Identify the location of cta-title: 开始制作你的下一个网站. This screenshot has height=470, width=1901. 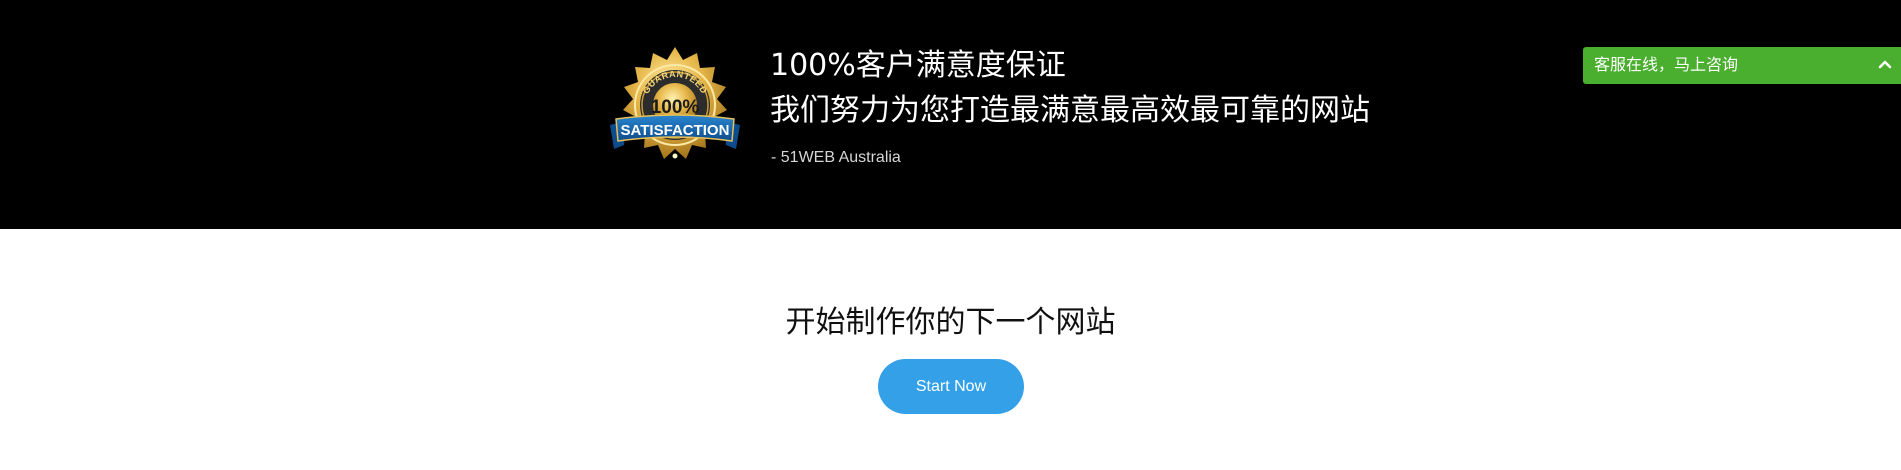
(950, 322).